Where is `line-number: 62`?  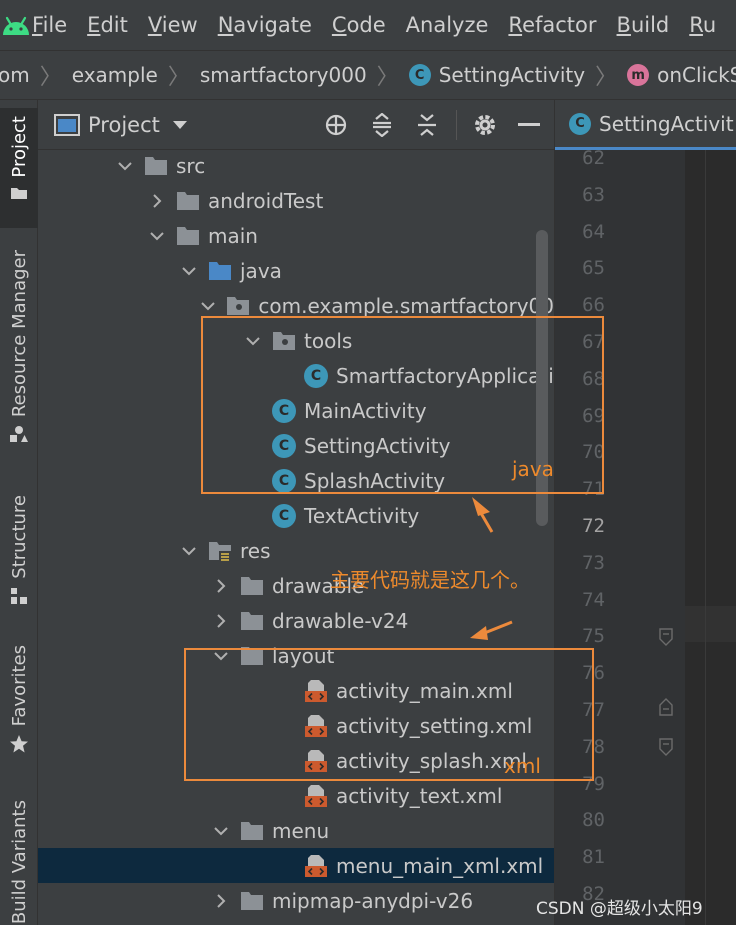 line-number: 62 is located at coordinates (593, 158).